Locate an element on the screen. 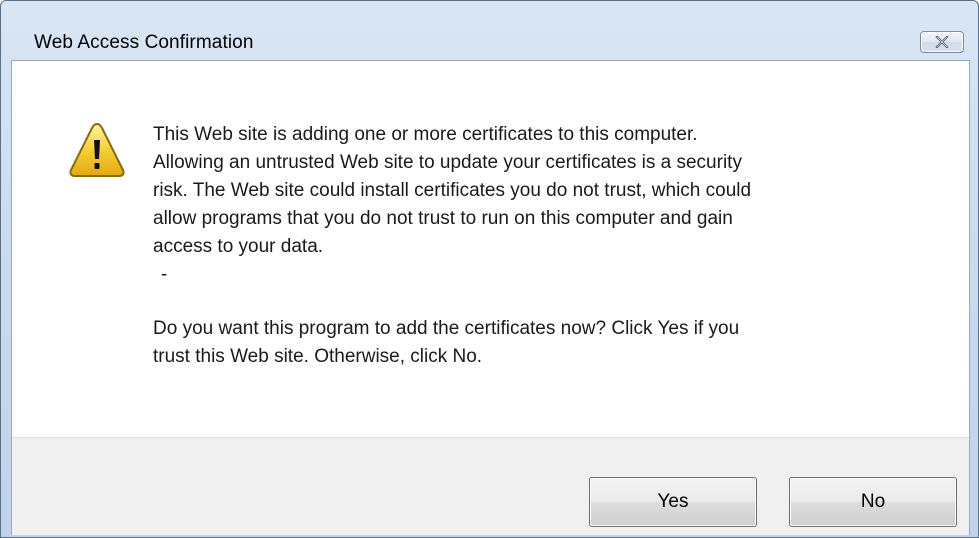 This screenshot has height=538, width=979. message-line: access to your data. is located at coordinates (238, 246).